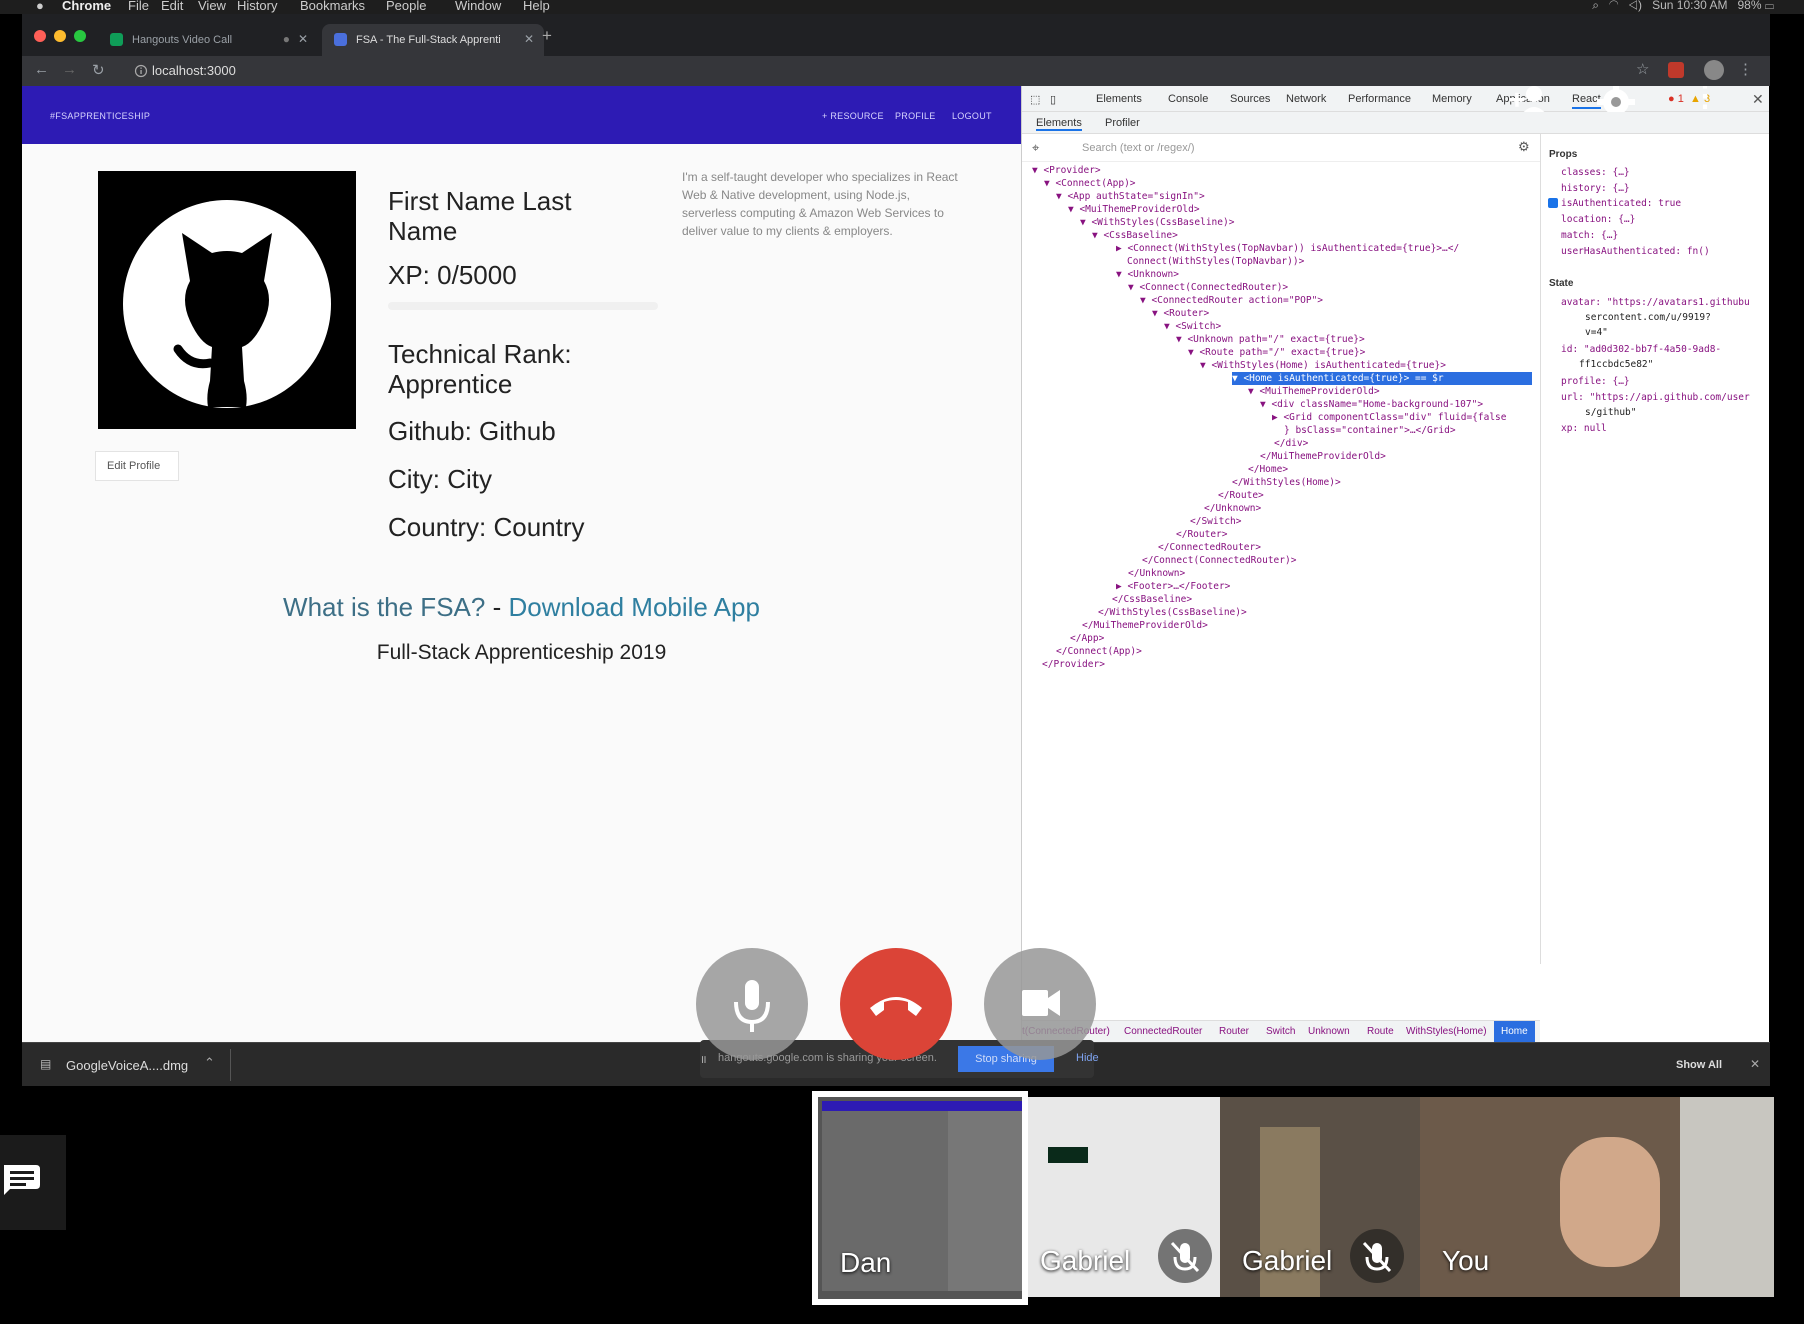 This screenshot has width=1804, height=1324. I want to click on tab-hangouts: Hangouts Video Call ● ✕, so click(208, 40).